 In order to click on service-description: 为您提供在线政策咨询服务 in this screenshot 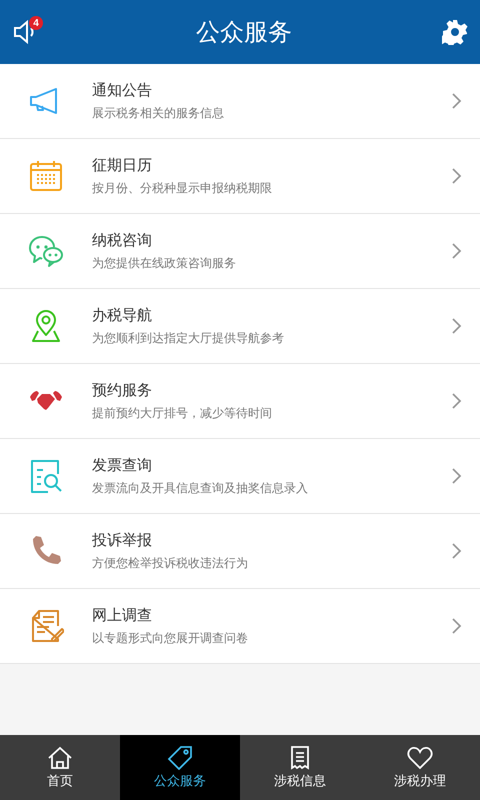, I will do `click(164, 263)`.